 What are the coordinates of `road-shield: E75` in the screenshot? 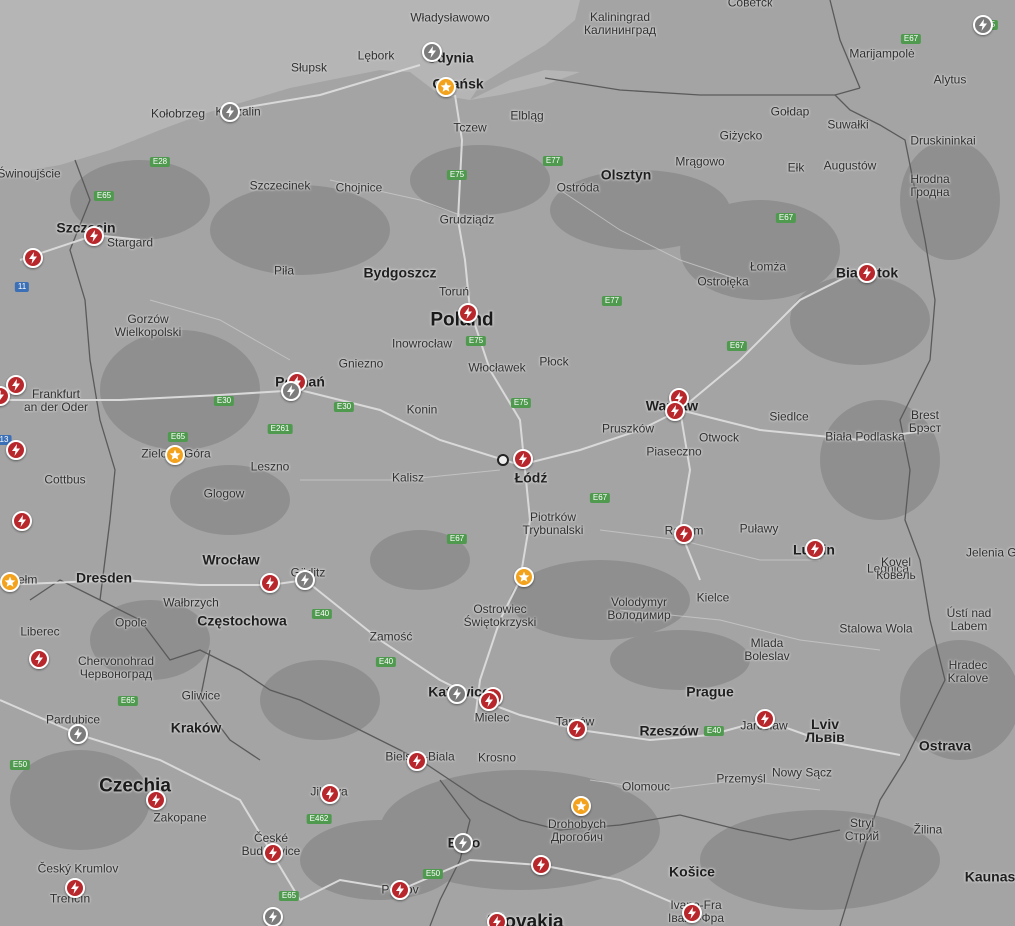 It's located at (521, 403).